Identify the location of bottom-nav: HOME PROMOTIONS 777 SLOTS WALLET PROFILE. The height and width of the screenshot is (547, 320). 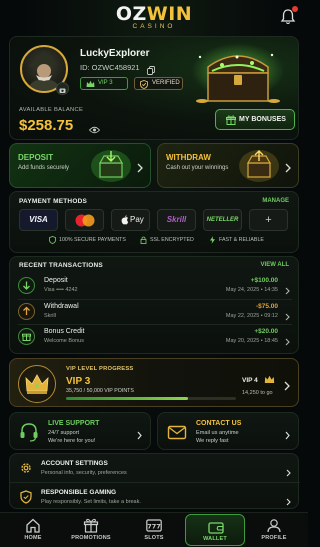
(154, 529).